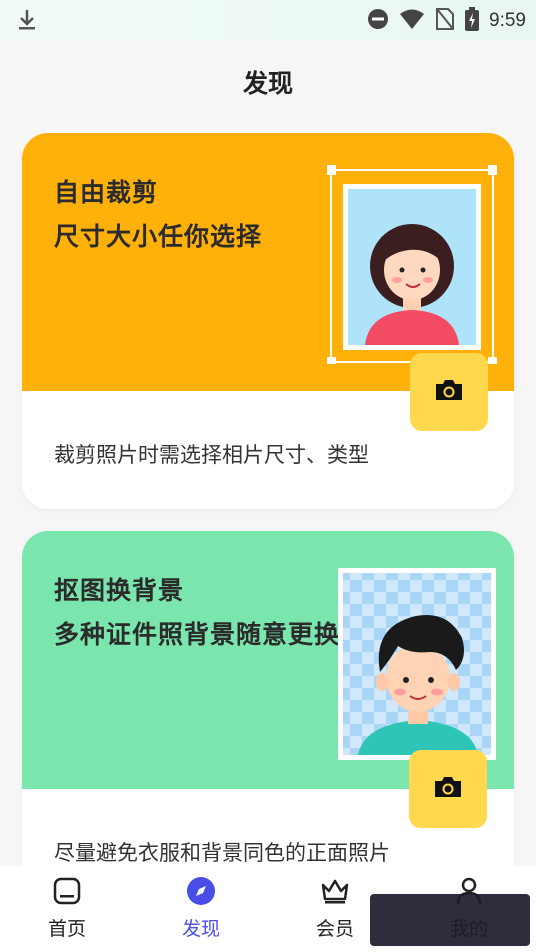  I want to click on home-icon, so click(67, 893).